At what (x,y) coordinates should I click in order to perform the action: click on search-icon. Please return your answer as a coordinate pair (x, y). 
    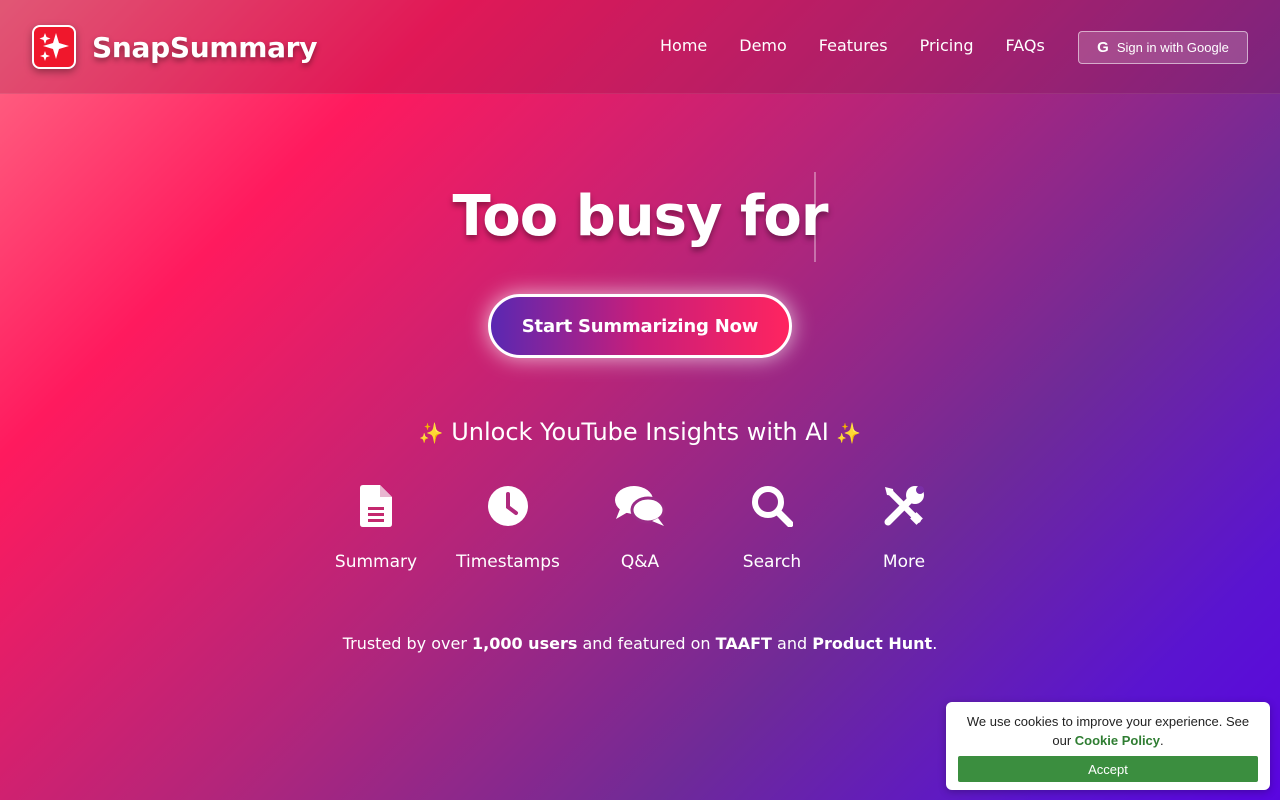
    Looking at the image, I should click on (772, 506).